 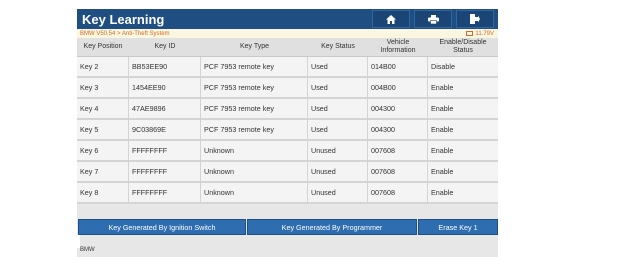 What do you see at coordinates (287, 246) in the screenshot?
I see `footer: BMW` at bounding box center [287, 246].